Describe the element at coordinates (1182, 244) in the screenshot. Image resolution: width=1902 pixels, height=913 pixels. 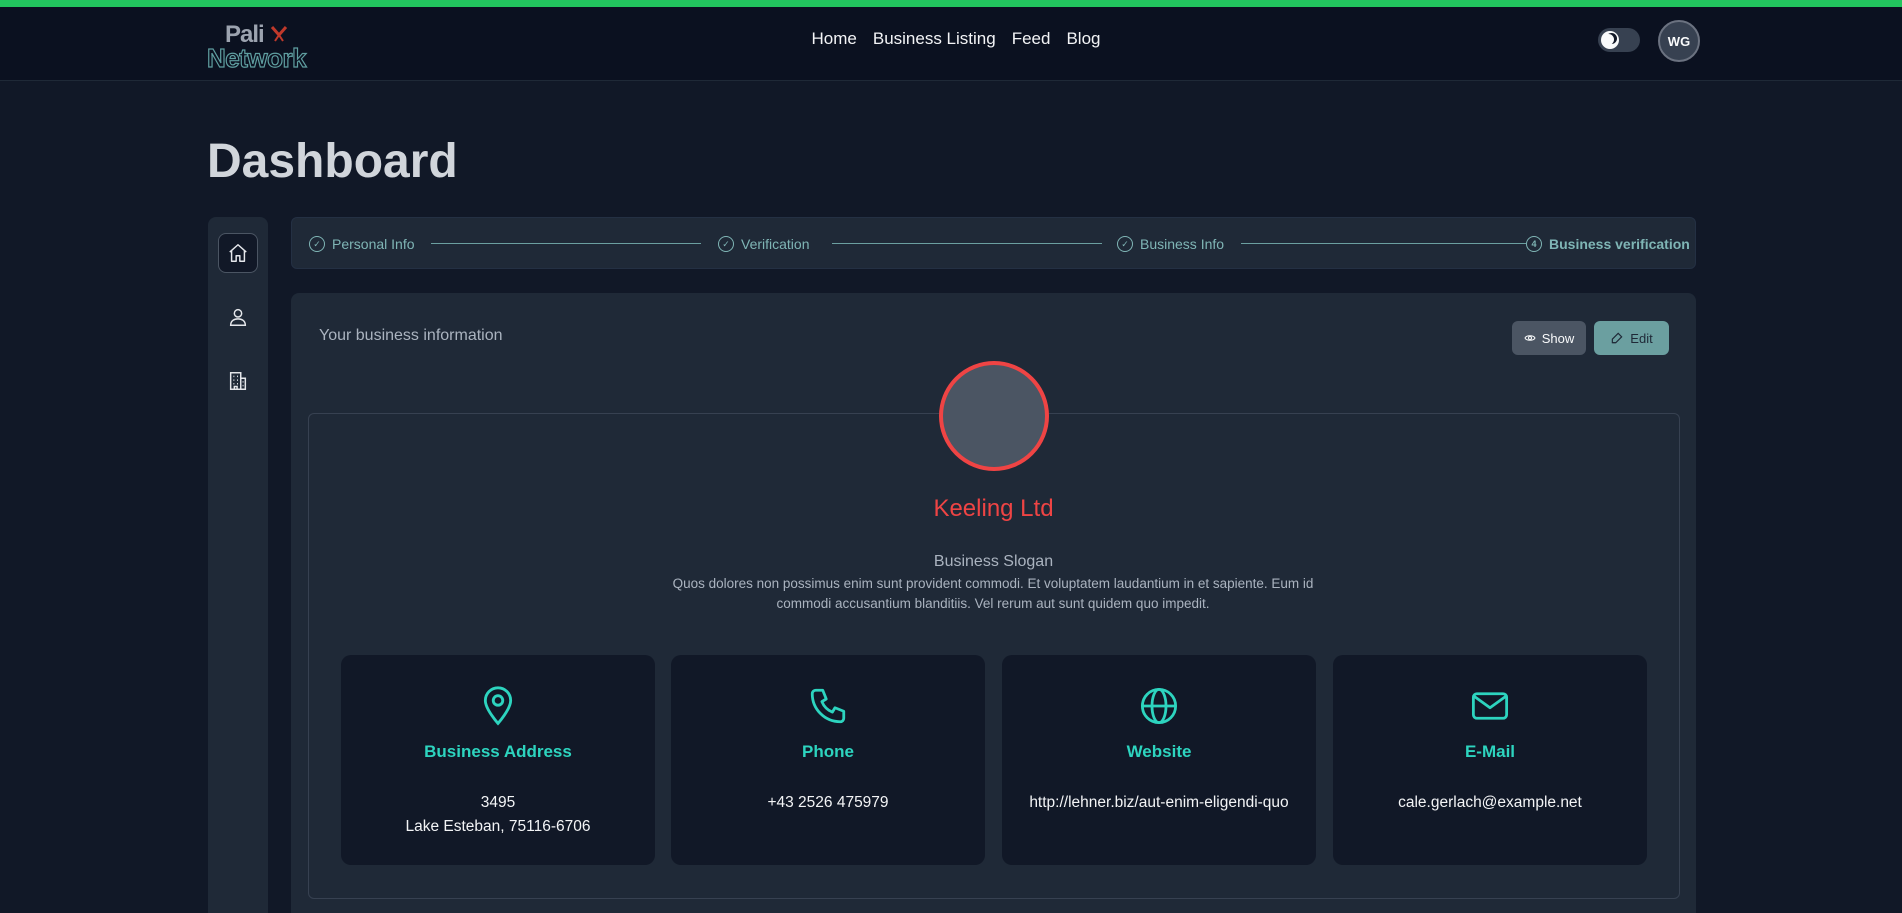
I see `step-label: Business Info` at that location.